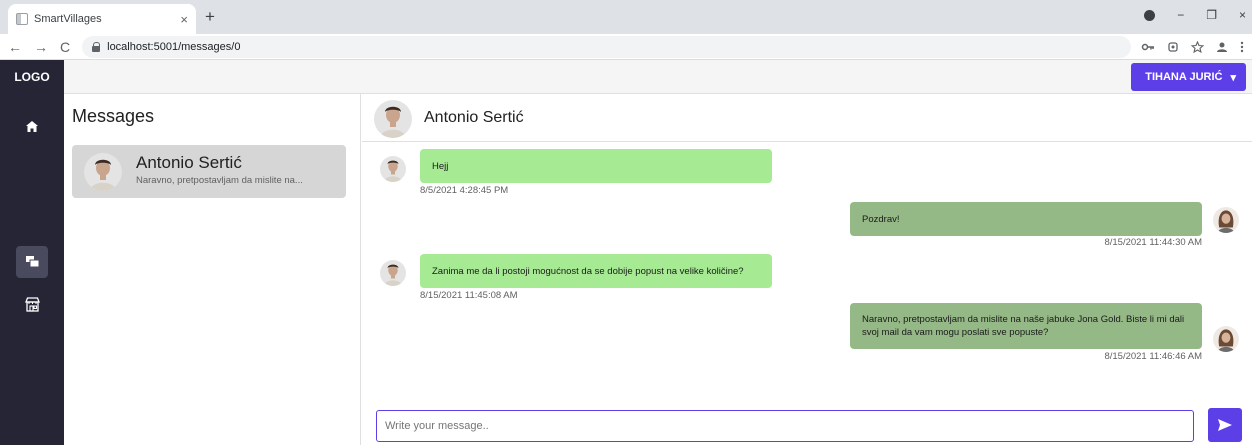  I want to click on conversation-name: Antonio Sertić, so click(189, 162).